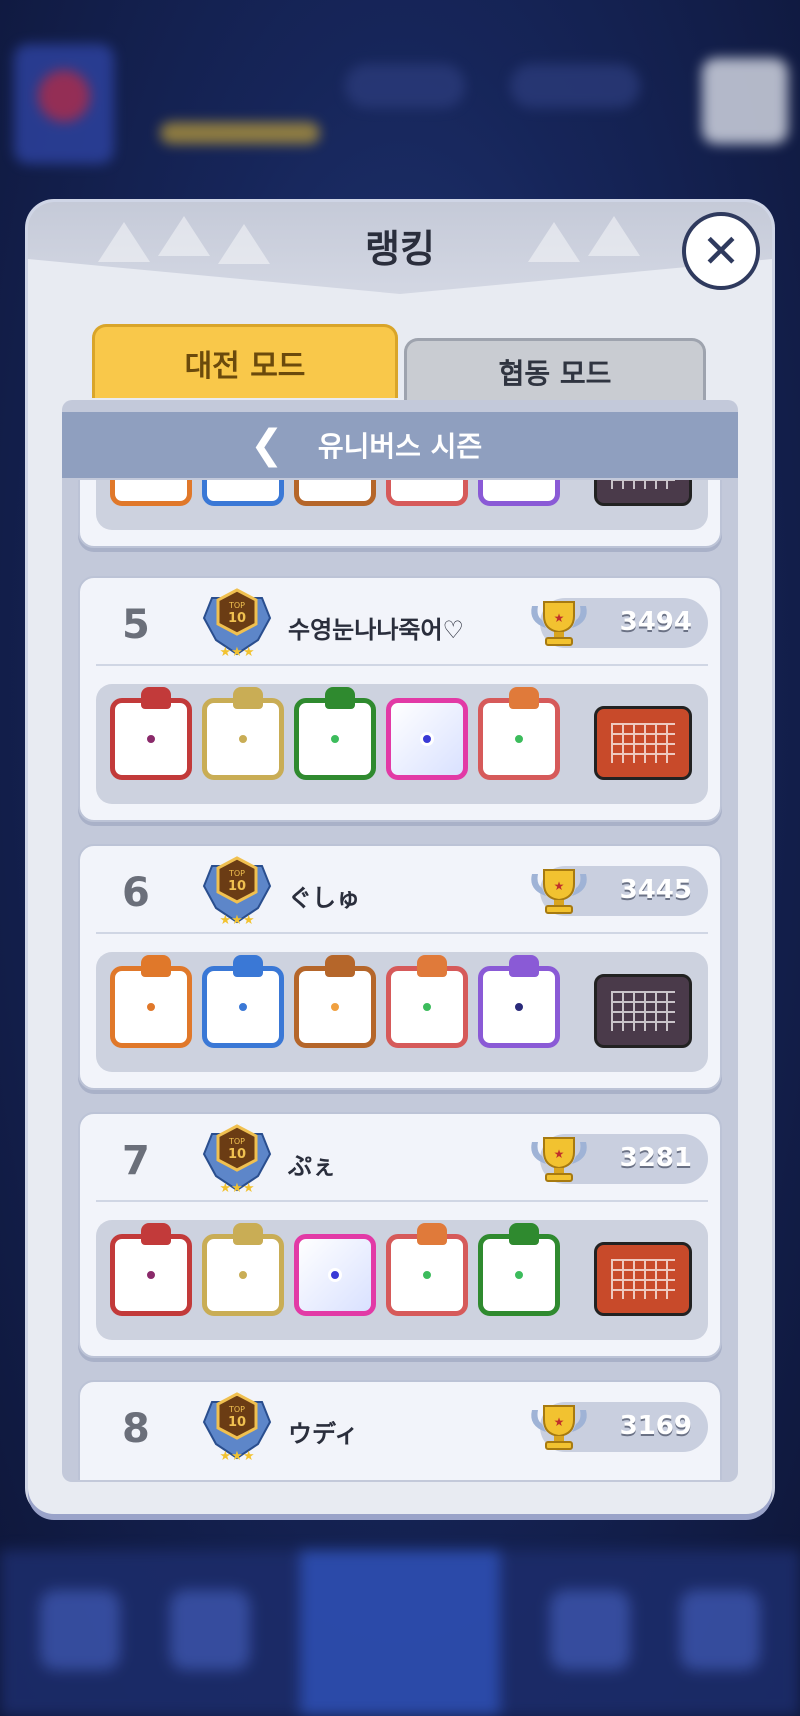 The height and width of the screenshot is (1716, 800). Describe the element at coordinates (590, 1630) in the screenshot. I see `nav-clan-icon` at that location.